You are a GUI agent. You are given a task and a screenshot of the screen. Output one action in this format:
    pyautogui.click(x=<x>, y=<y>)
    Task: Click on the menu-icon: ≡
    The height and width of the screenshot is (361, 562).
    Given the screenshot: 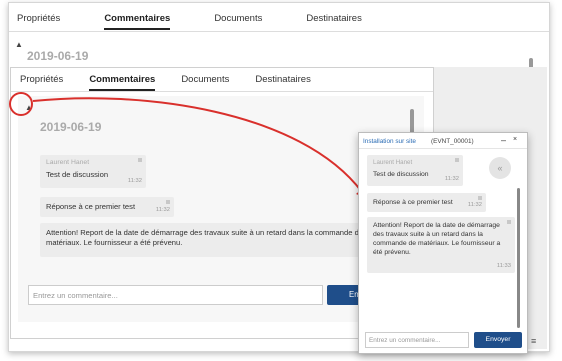 What is the action you would take?
    pyautogui.click(x=533, y=341)
    